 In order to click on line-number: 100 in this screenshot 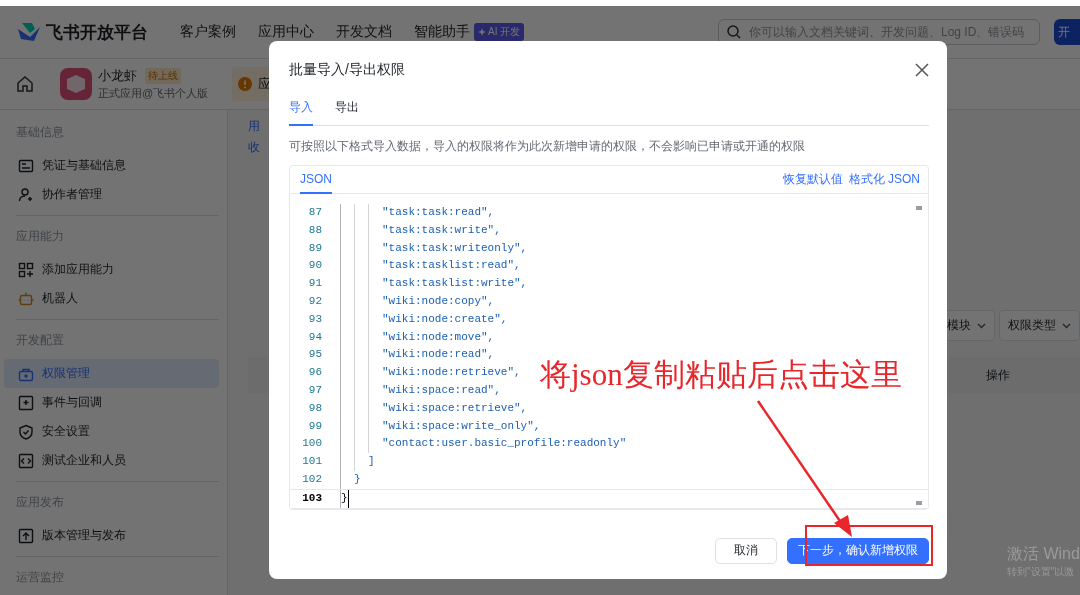, I will do `click(312, 444)`.